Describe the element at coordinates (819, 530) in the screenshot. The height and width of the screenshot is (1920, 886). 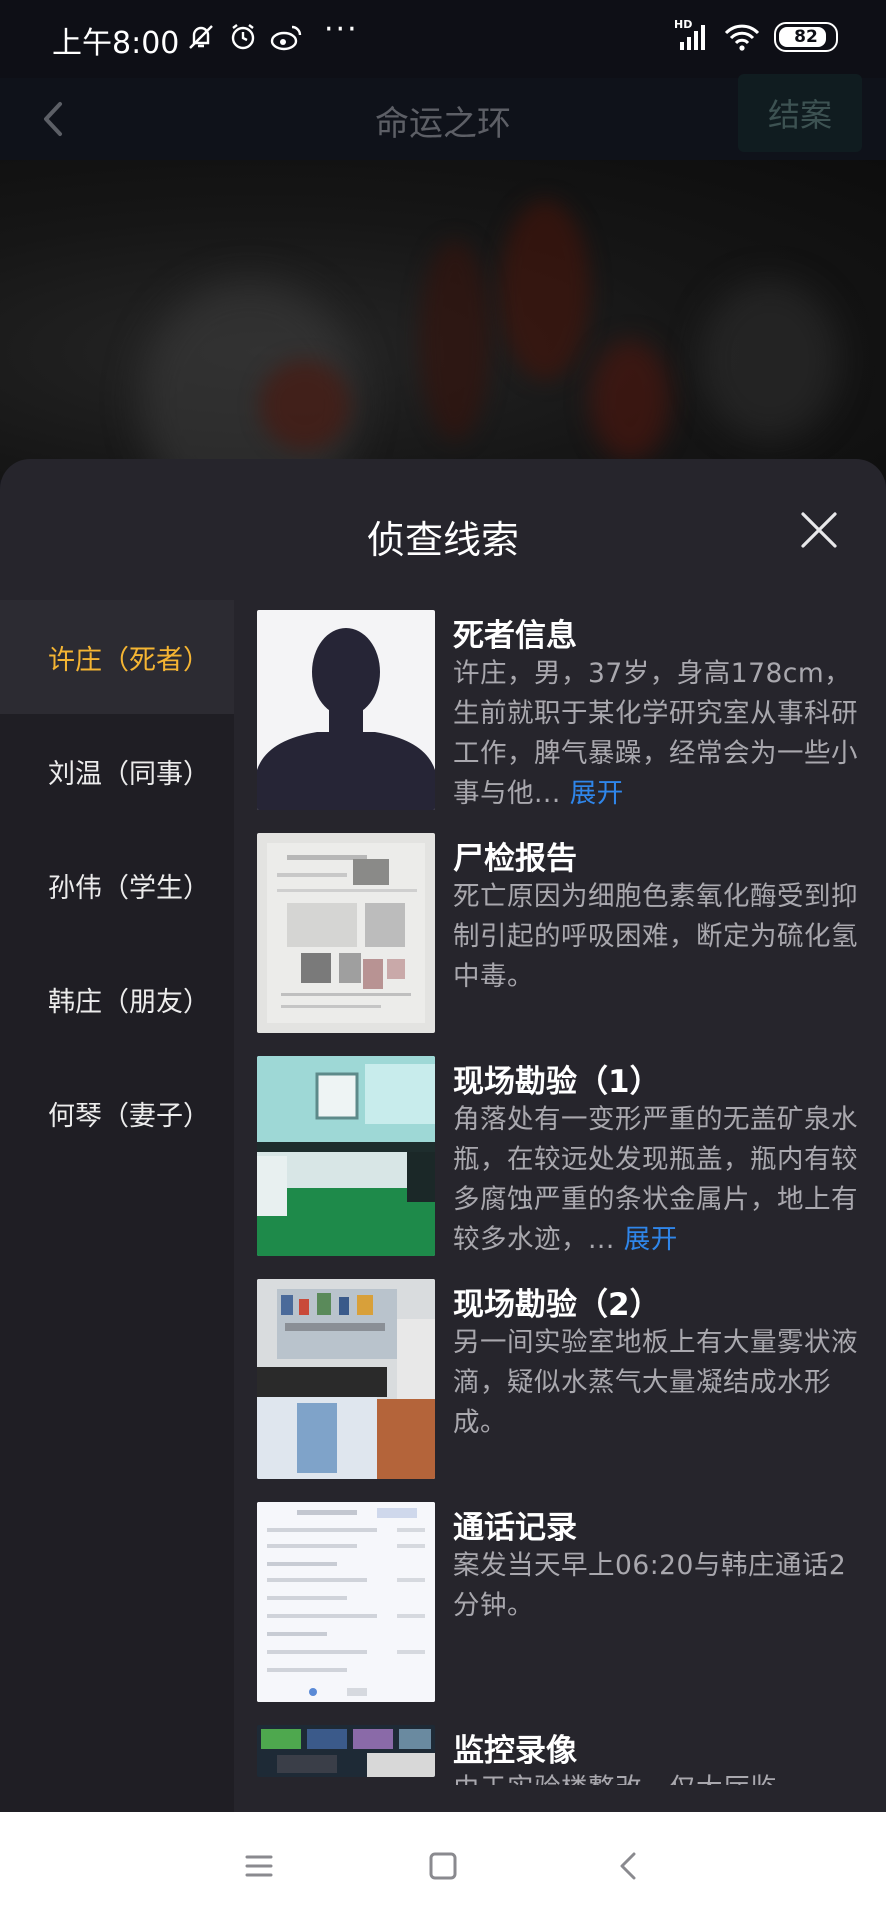
I see `close-icon` at that location.